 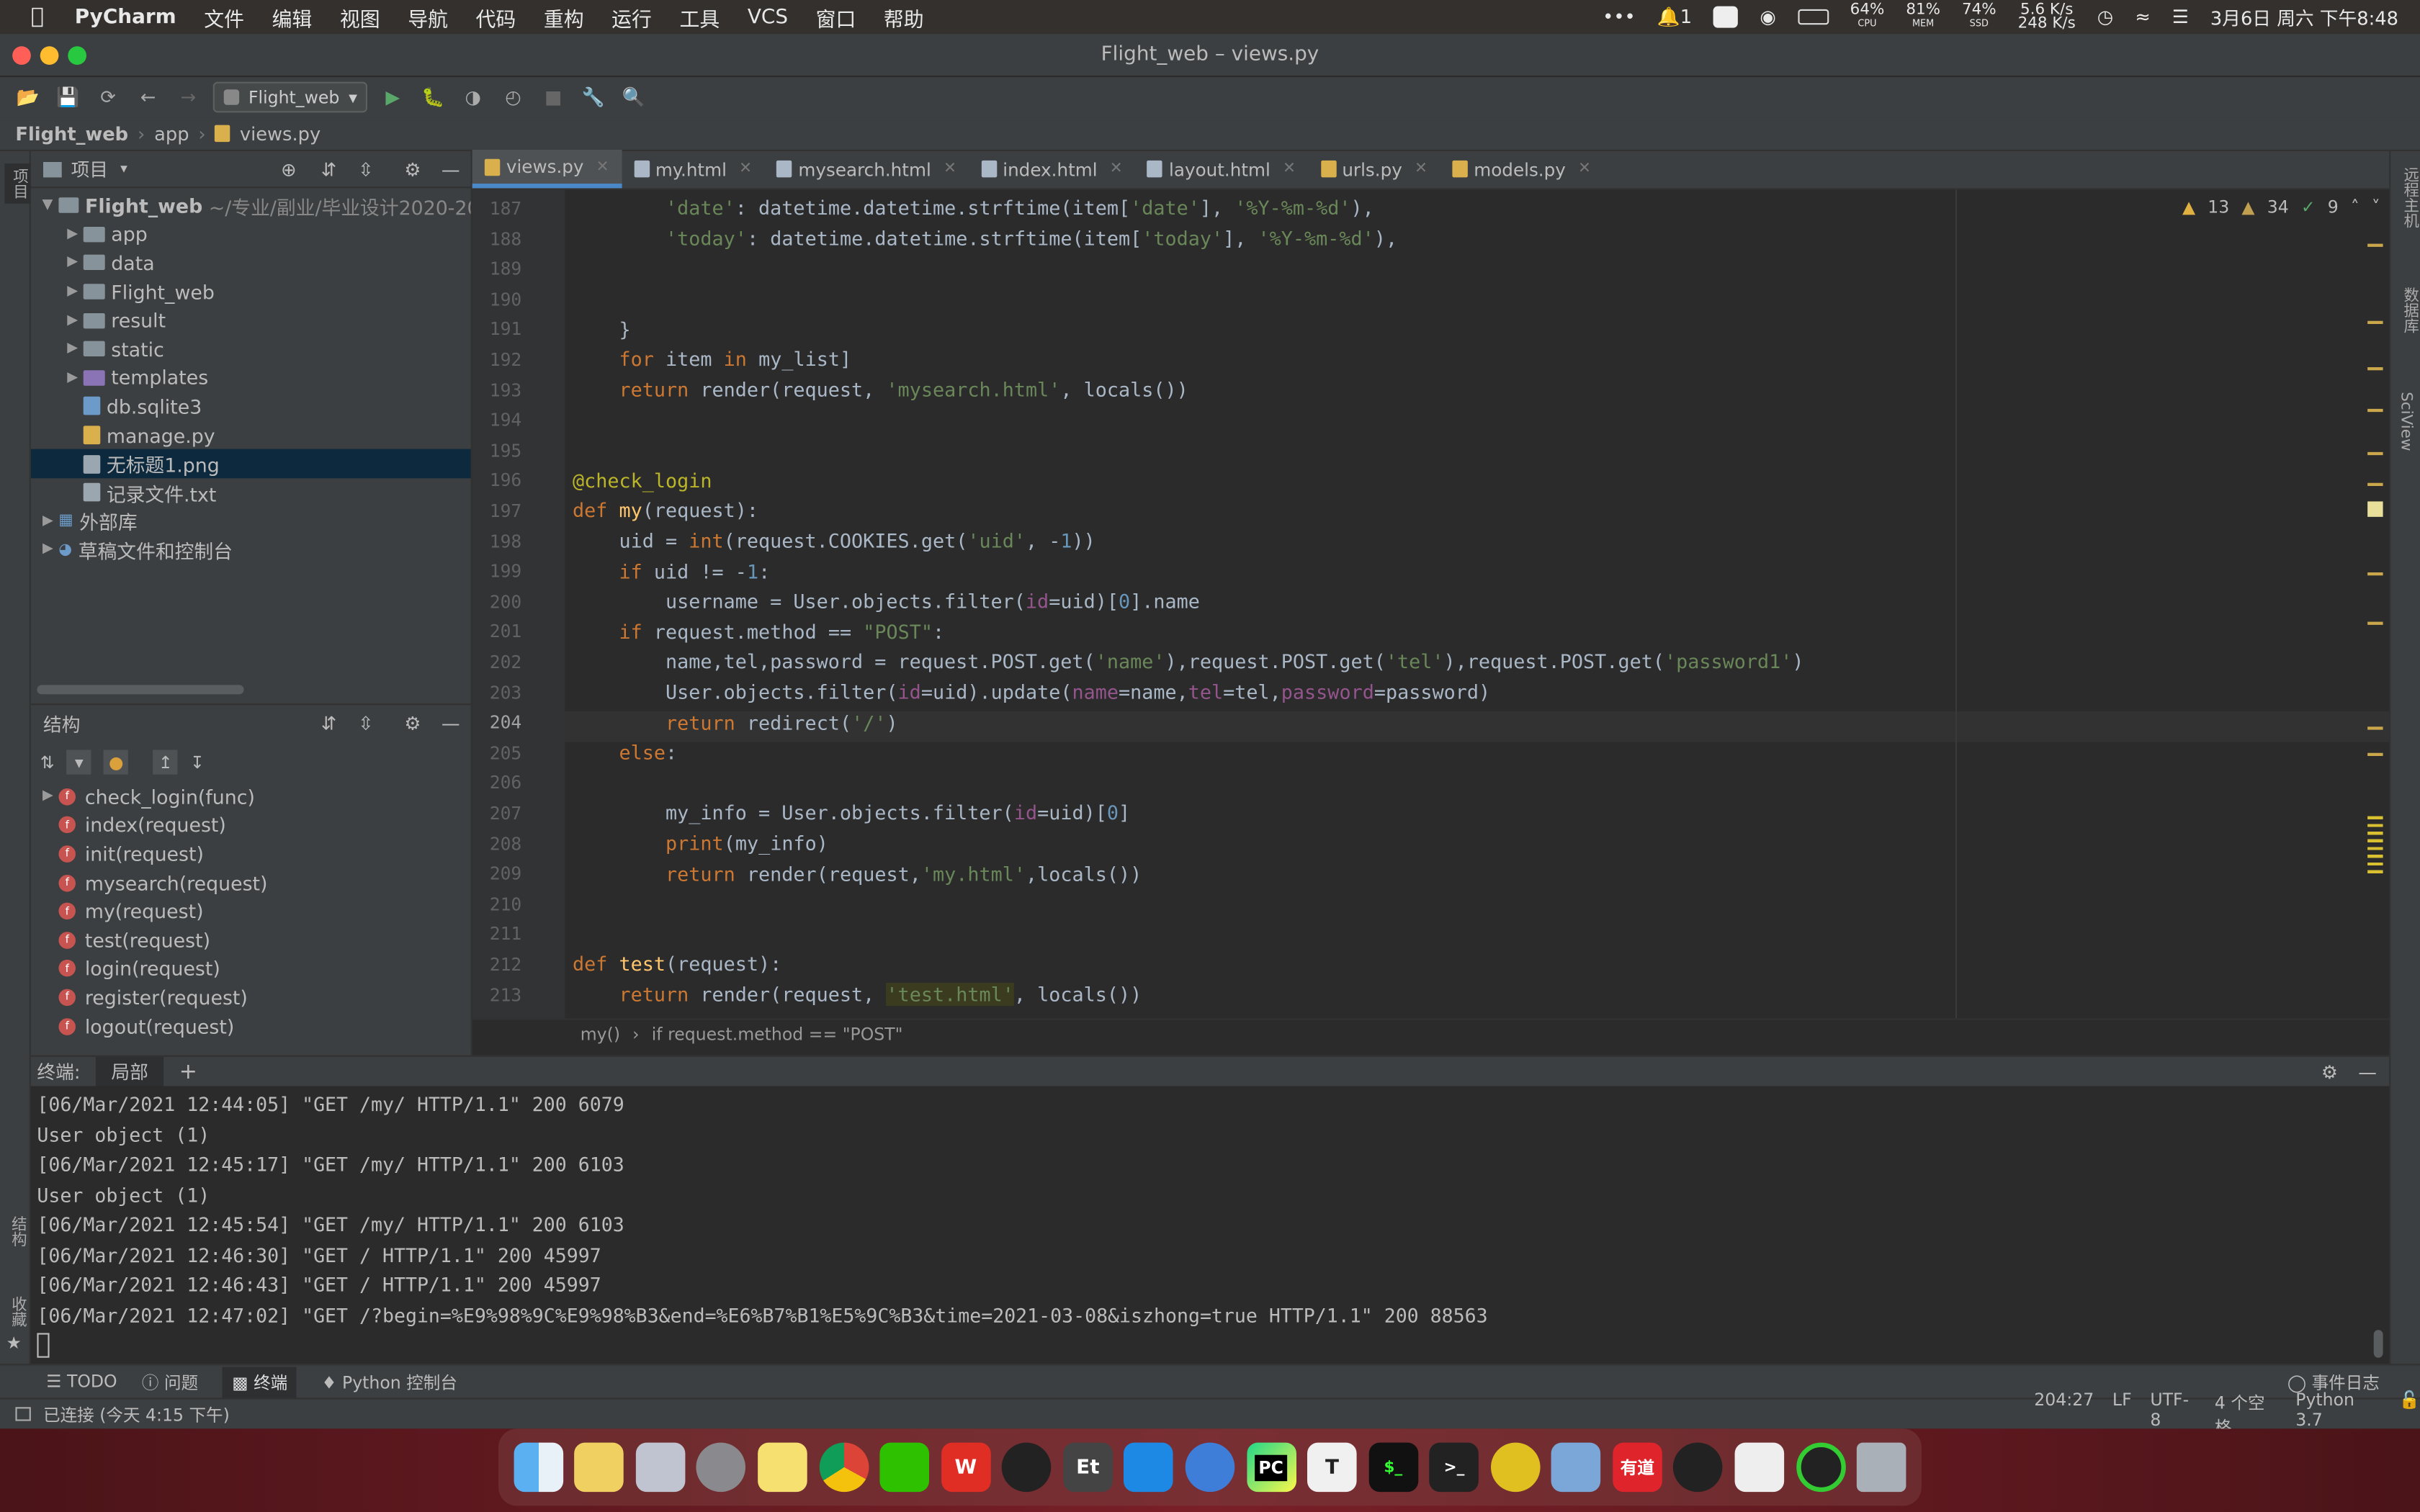 What do you see at coordinates (1521, 169) in the screenshot?
I see `tab-models-py: models.py ✕` at bounding box center [1521, 169].